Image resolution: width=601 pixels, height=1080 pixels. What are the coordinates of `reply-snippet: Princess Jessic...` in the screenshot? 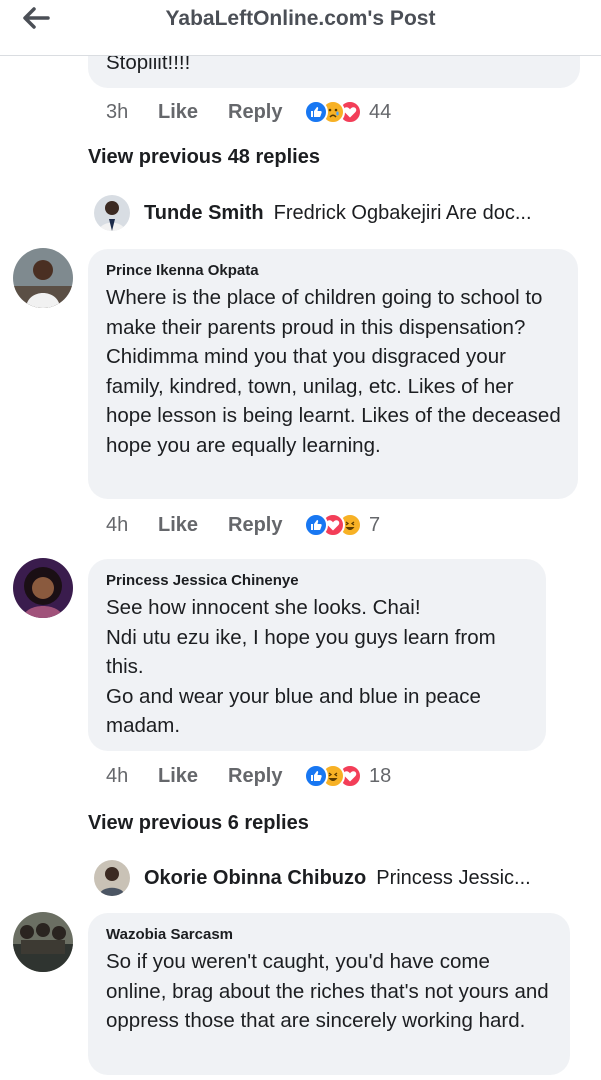 It's located at (453, 877).